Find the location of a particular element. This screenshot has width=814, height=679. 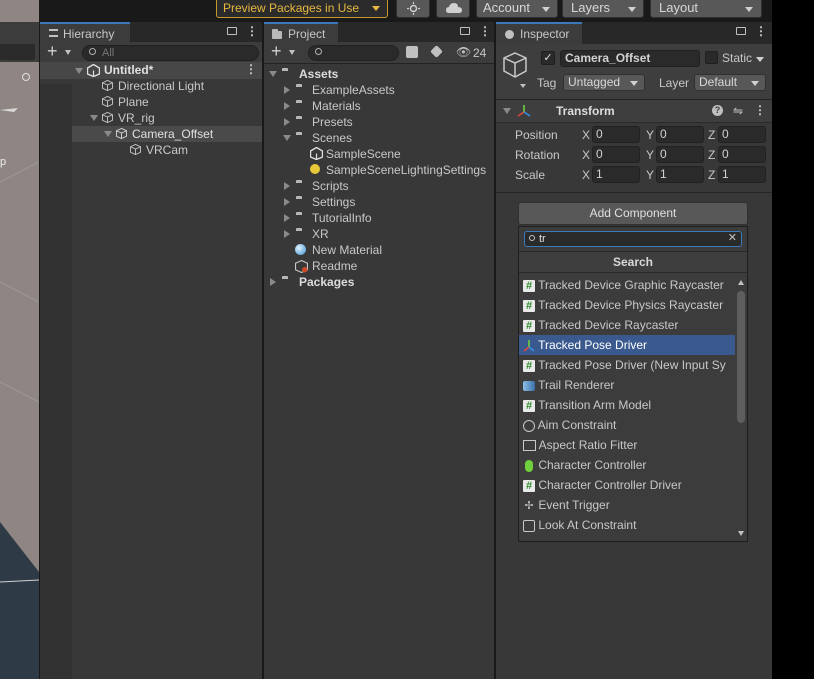

active-checkbox: ✓ is located at coordinates (548, 58).